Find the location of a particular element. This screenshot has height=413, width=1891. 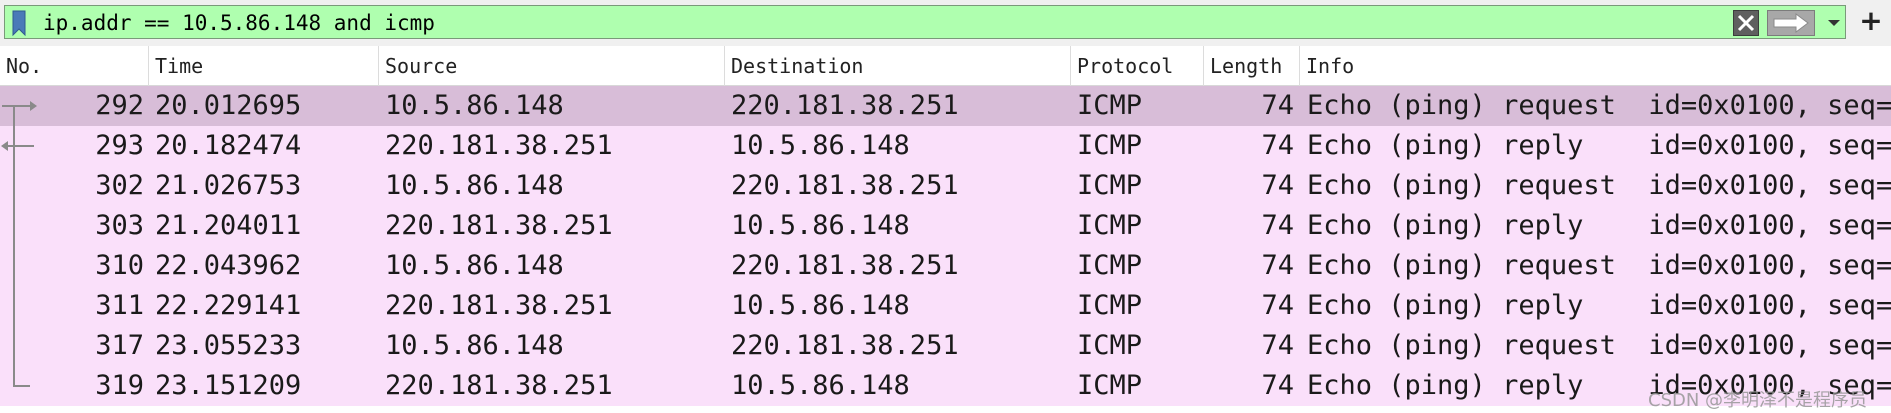

packet-time: 23.055233 is located at coordinates (228, 345).